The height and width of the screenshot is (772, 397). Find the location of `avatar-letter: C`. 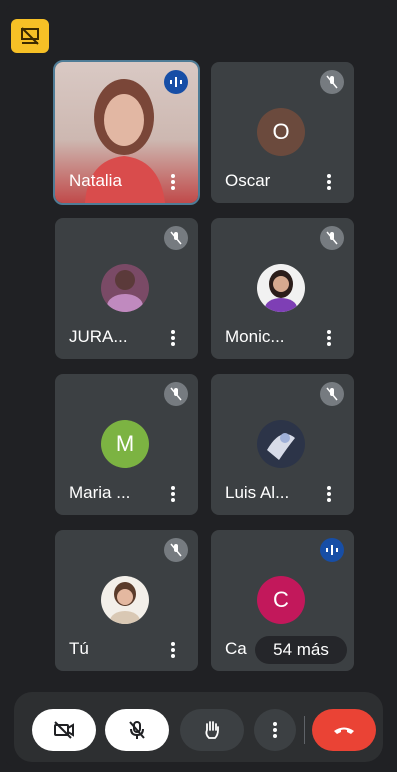

avatar-letter: C is located at coordinates (281, 599).